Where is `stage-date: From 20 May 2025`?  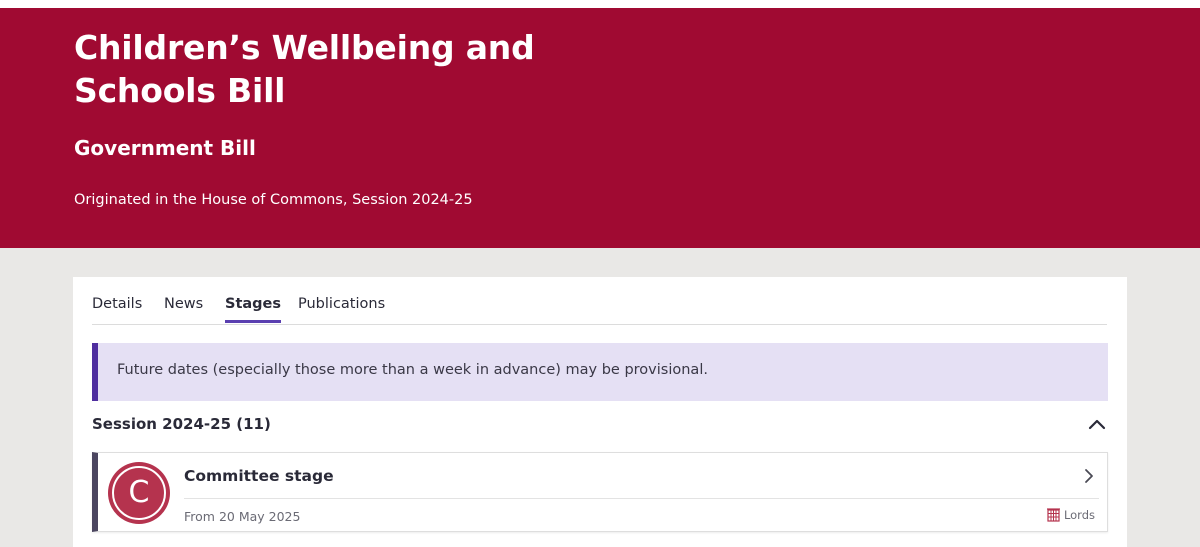 stage-date: From 20 May 2025 is located at coordinates (242, 516).